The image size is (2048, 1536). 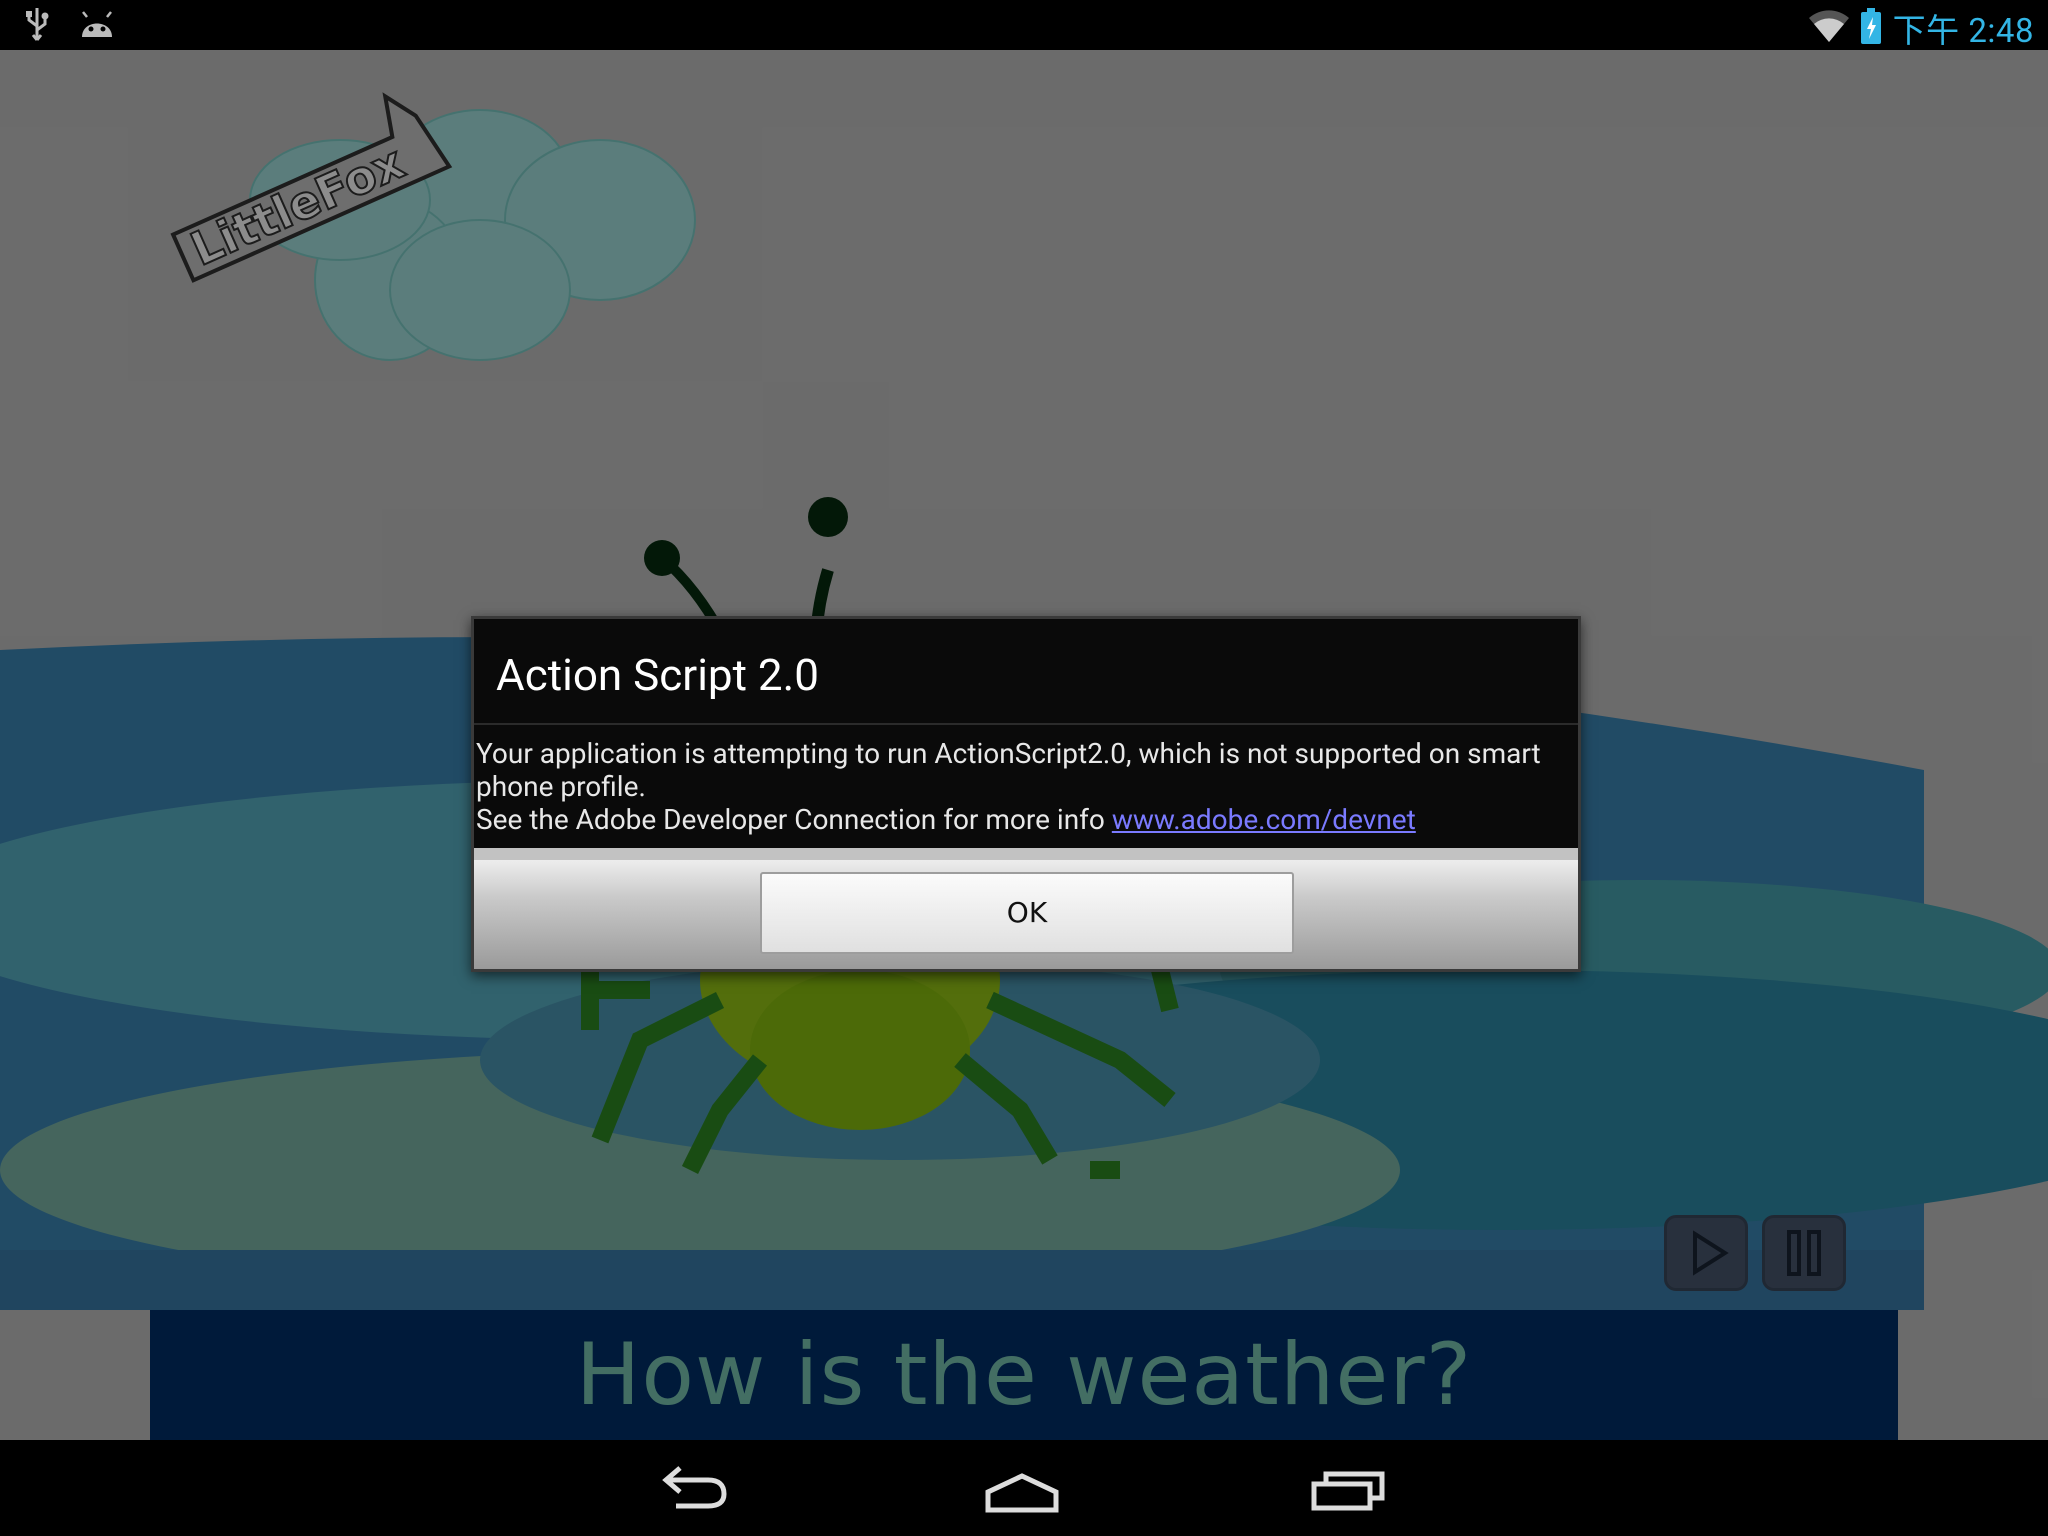 I want to click on dialog-button-bar: OK, so click(x=1026, y=908).